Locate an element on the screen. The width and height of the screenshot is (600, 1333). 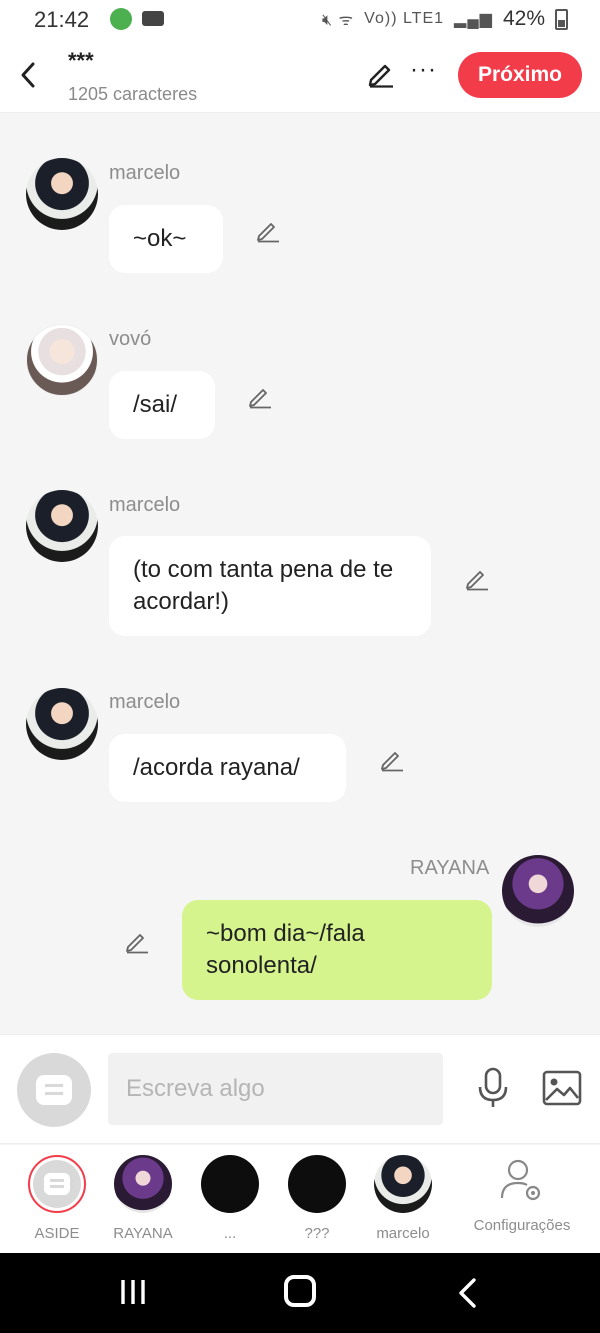
message-bubble: /acorda rayana/ is located at coordinates (227, 768).